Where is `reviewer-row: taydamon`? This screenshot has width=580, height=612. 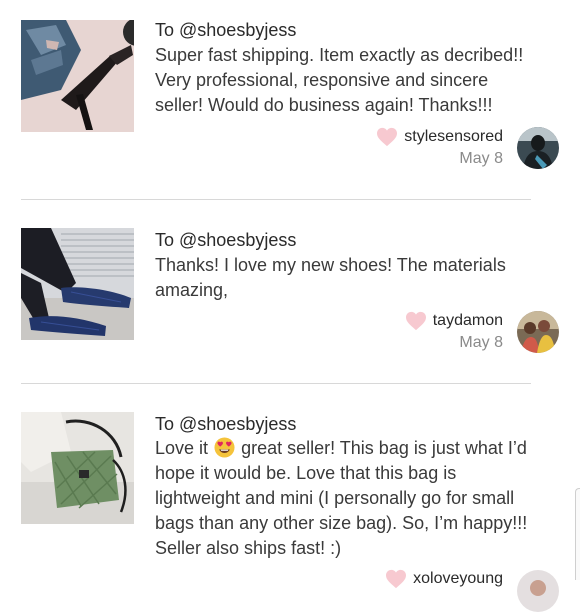
reviewer-row: taydamon is located at coordinates (454, 321).